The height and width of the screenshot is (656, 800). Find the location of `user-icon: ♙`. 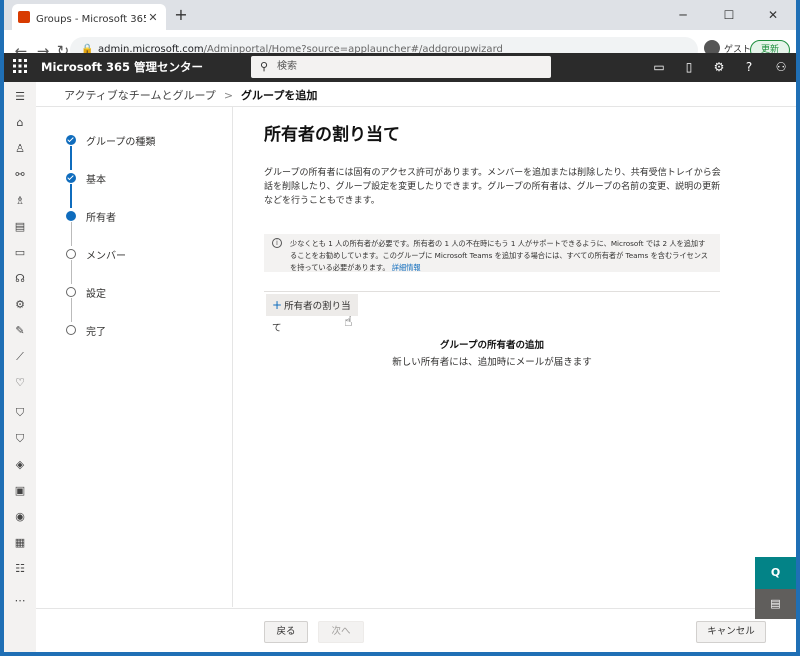

user-icon: ♙ is located at coordinates (20, 149).